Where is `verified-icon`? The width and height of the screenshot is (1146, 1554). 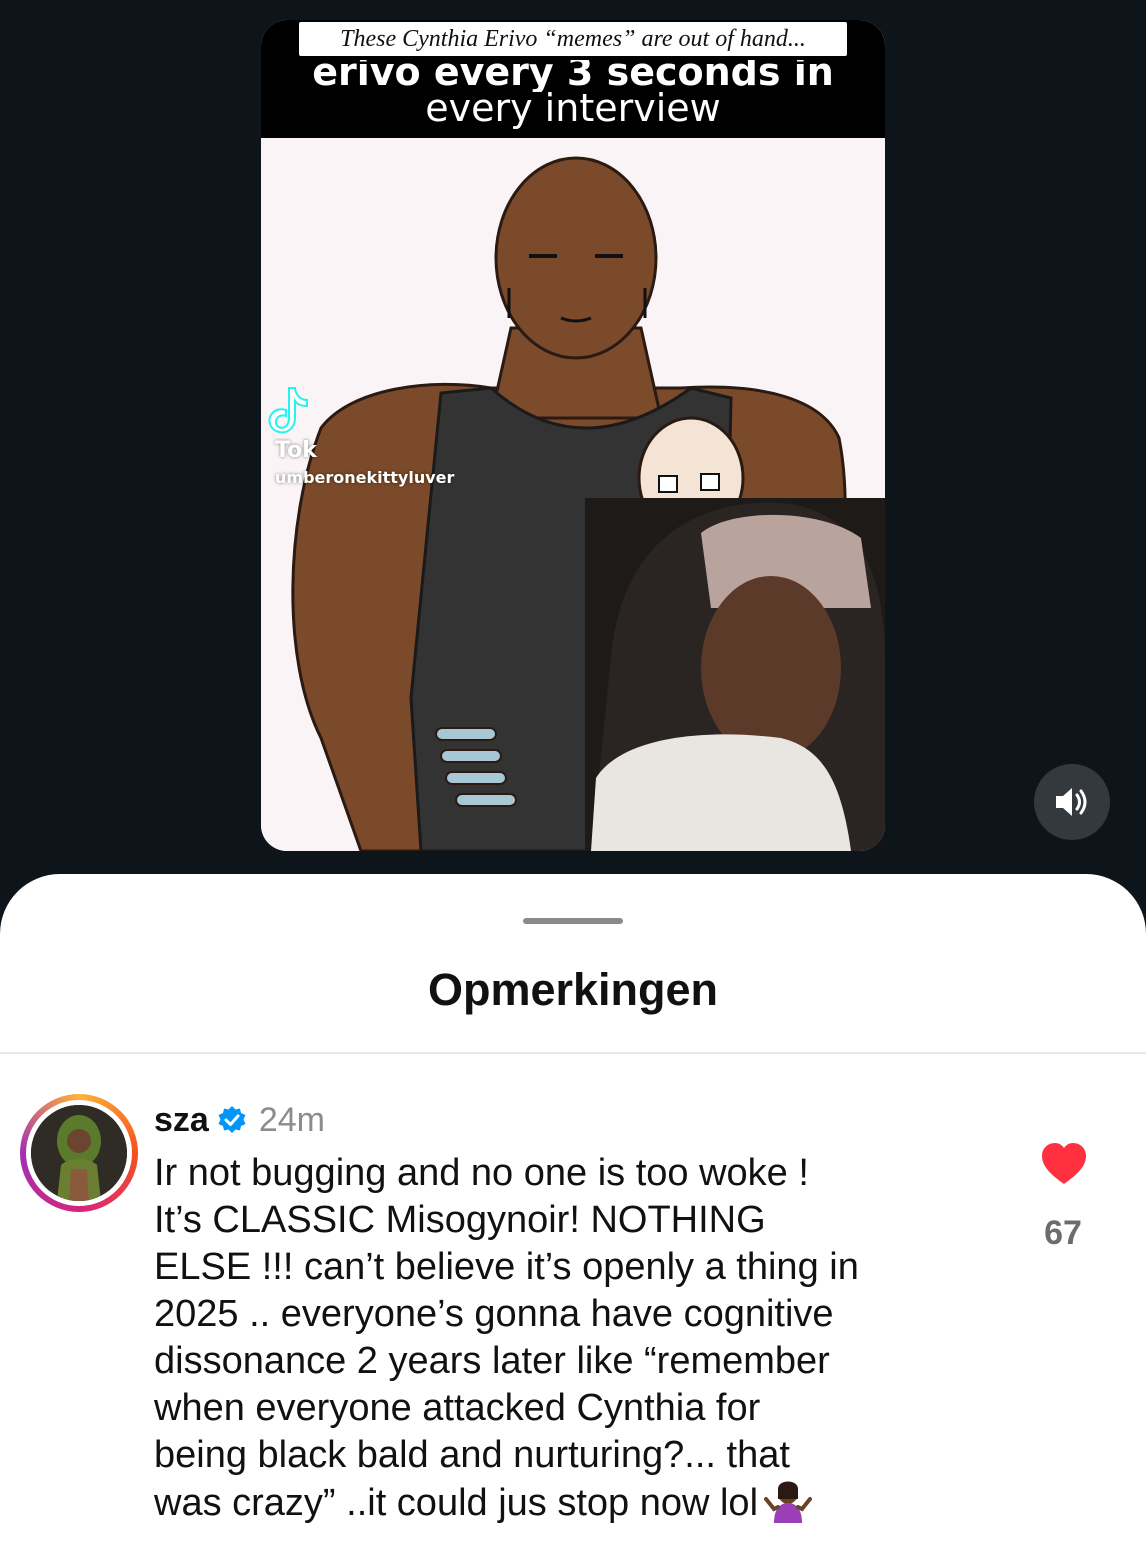
verified-icon is located at coordinates (232, 1119).